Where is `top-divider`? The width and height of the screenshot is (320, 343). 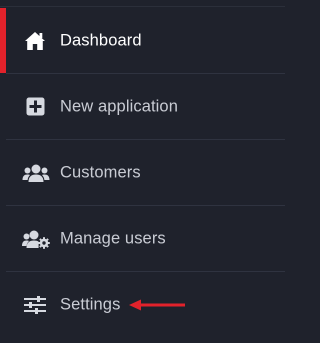 top-divider is located at coordinates (142, 6).